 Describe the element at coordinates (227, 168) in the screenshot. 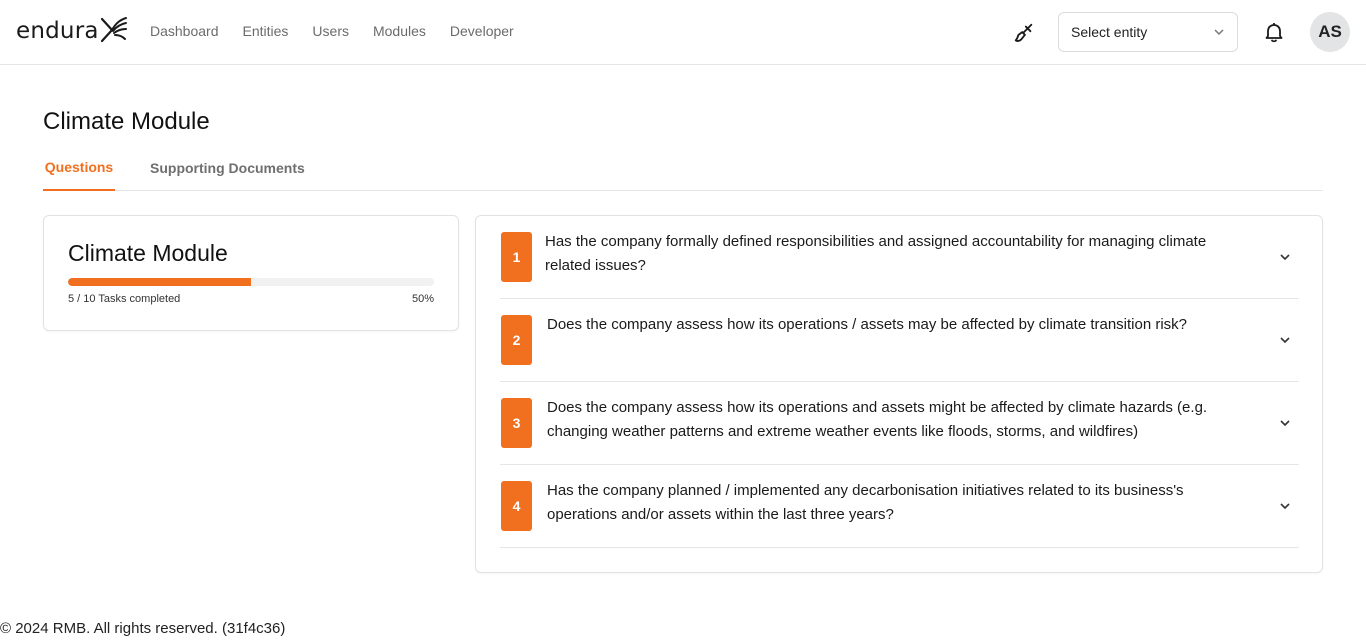

I see `tab-supporting-documents: Supporting Documents` at that location.